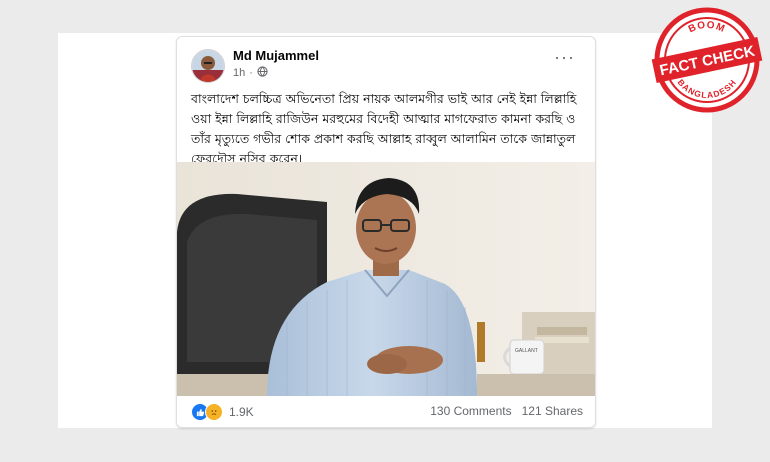  Describe the element at coordinates (552, 411) in the screenshot. I see `shares-count: 121 Shares` at that location.